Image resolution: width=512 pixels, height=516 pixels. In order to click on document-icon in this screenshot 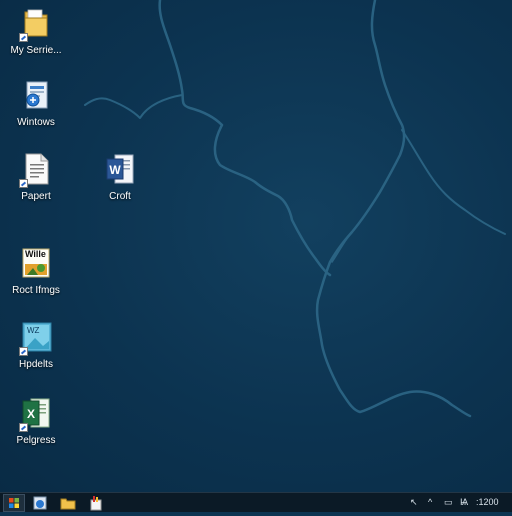, I will do `click(36, 170)`.